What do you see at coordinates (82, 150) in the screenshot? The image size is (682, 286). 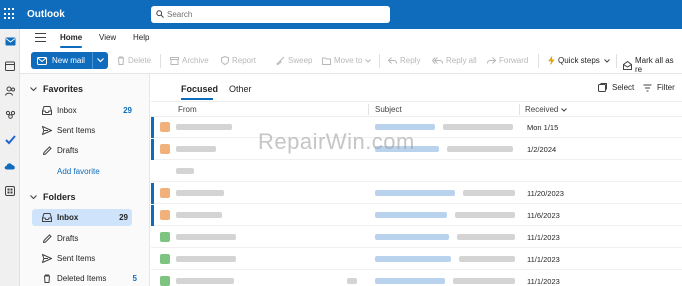 I see `favorites-item-drafts: Drafts` at bounding box center [82, 150].